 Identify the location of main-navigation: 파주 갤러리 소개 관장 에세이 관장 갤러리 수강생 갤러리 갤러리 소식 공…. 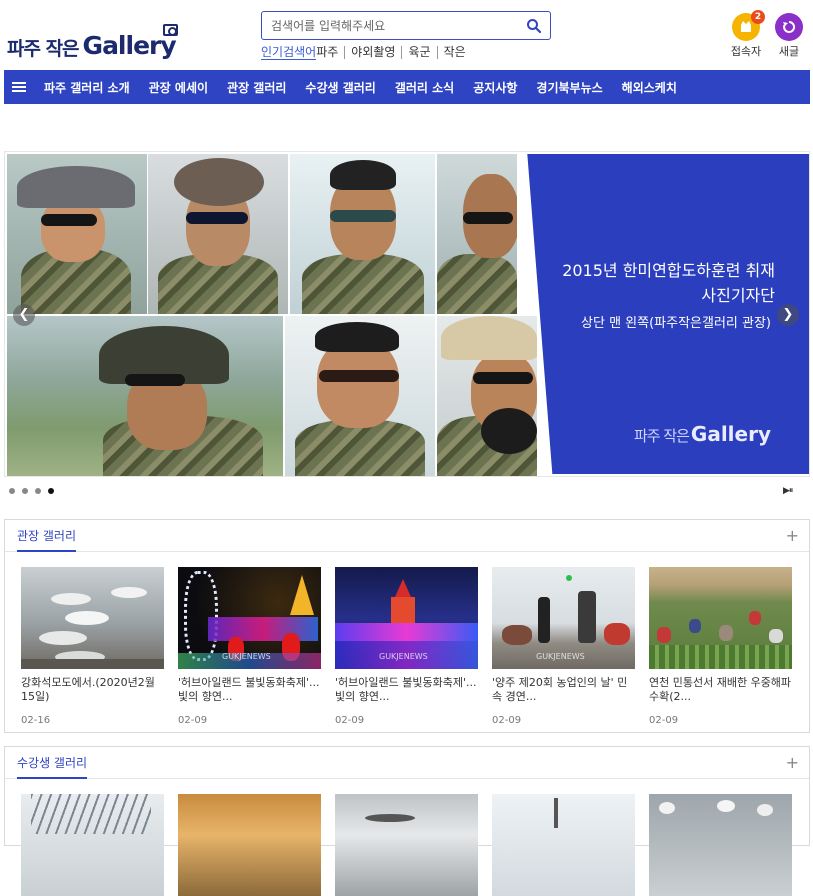
(407, 87).